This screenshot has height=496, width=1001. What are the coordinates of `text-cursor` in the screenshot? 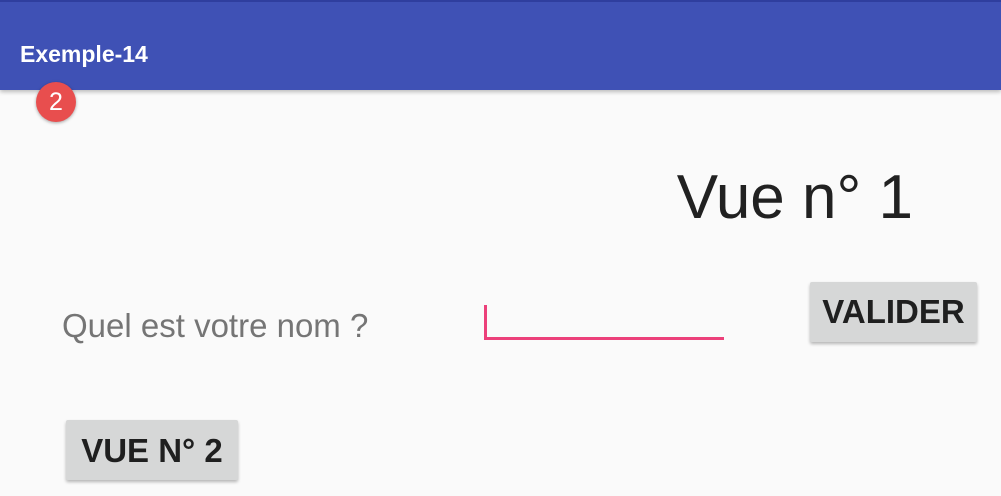 It's located at (485, 321).